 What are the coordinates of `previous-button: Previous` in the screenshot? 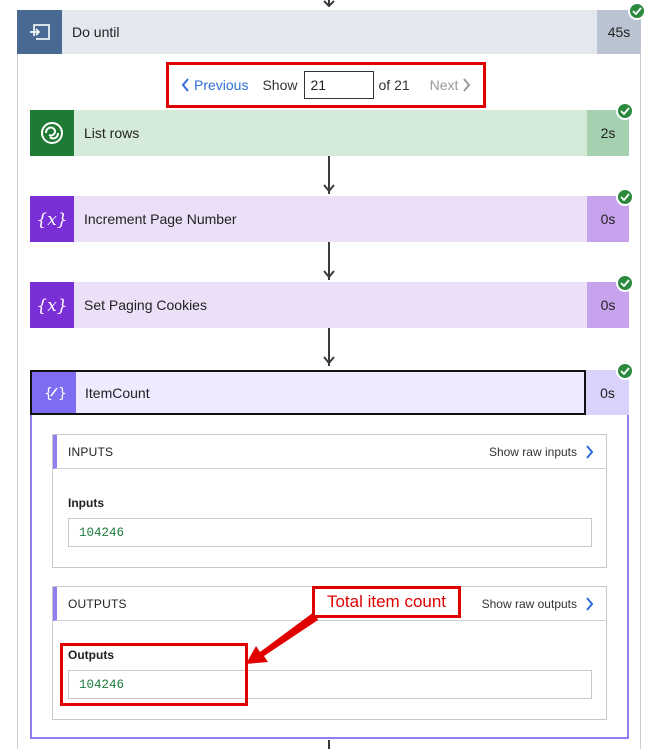 It's located at (214, 85).